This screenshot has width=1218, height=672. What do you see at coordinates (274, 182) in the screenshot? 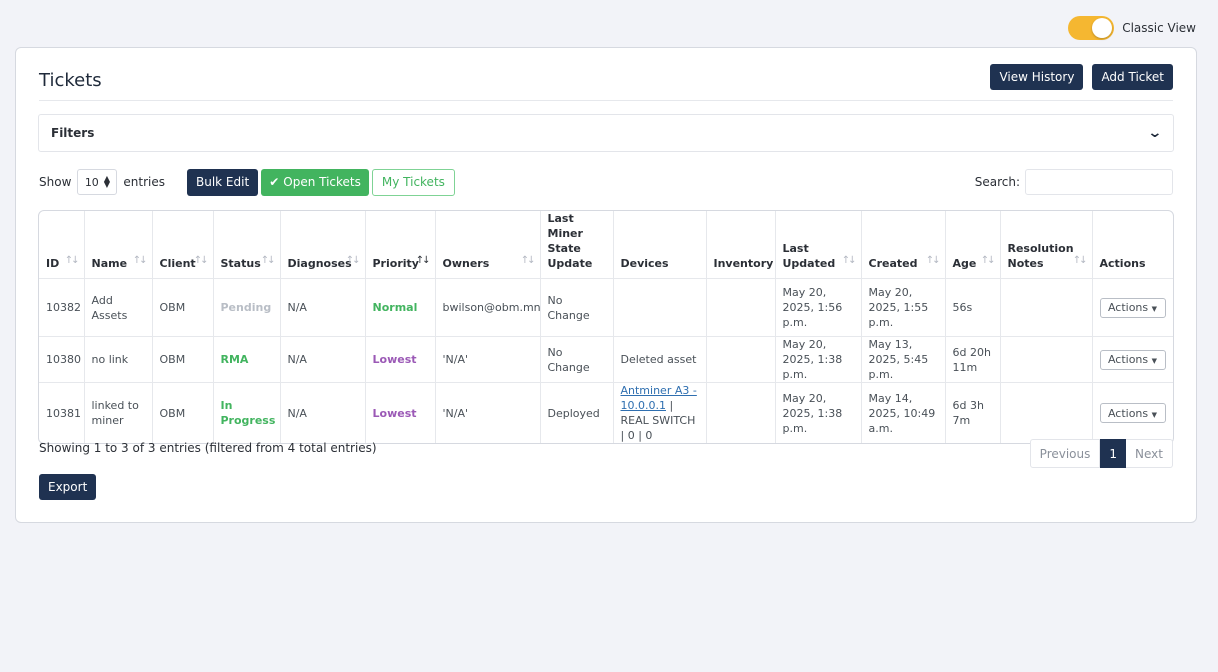
I see `check-icon: ✔` at bounding box center [274, 182].